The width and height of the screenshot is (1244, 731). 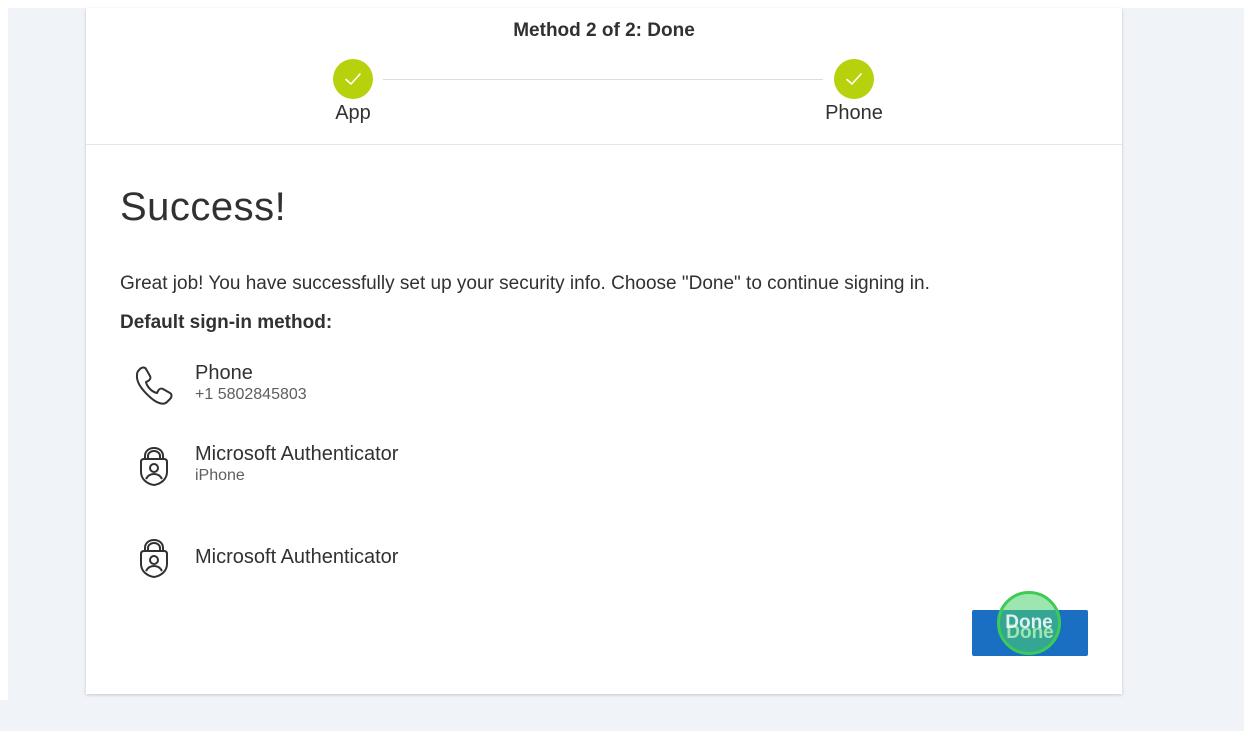 What do you see at coordinates (226, 322) in the screenshot?
I see `default-method-label: Default sign-in method:` at bounding box center [226, 322].